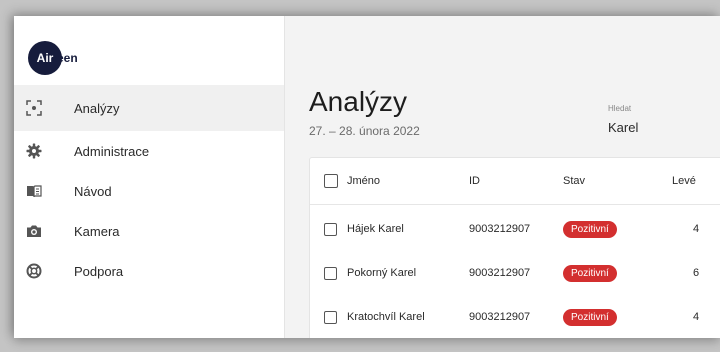  Describe the element at coordinates (515, 181) in the screenshot. I see `table-header: Jméno ID Stav Levé` at that location.